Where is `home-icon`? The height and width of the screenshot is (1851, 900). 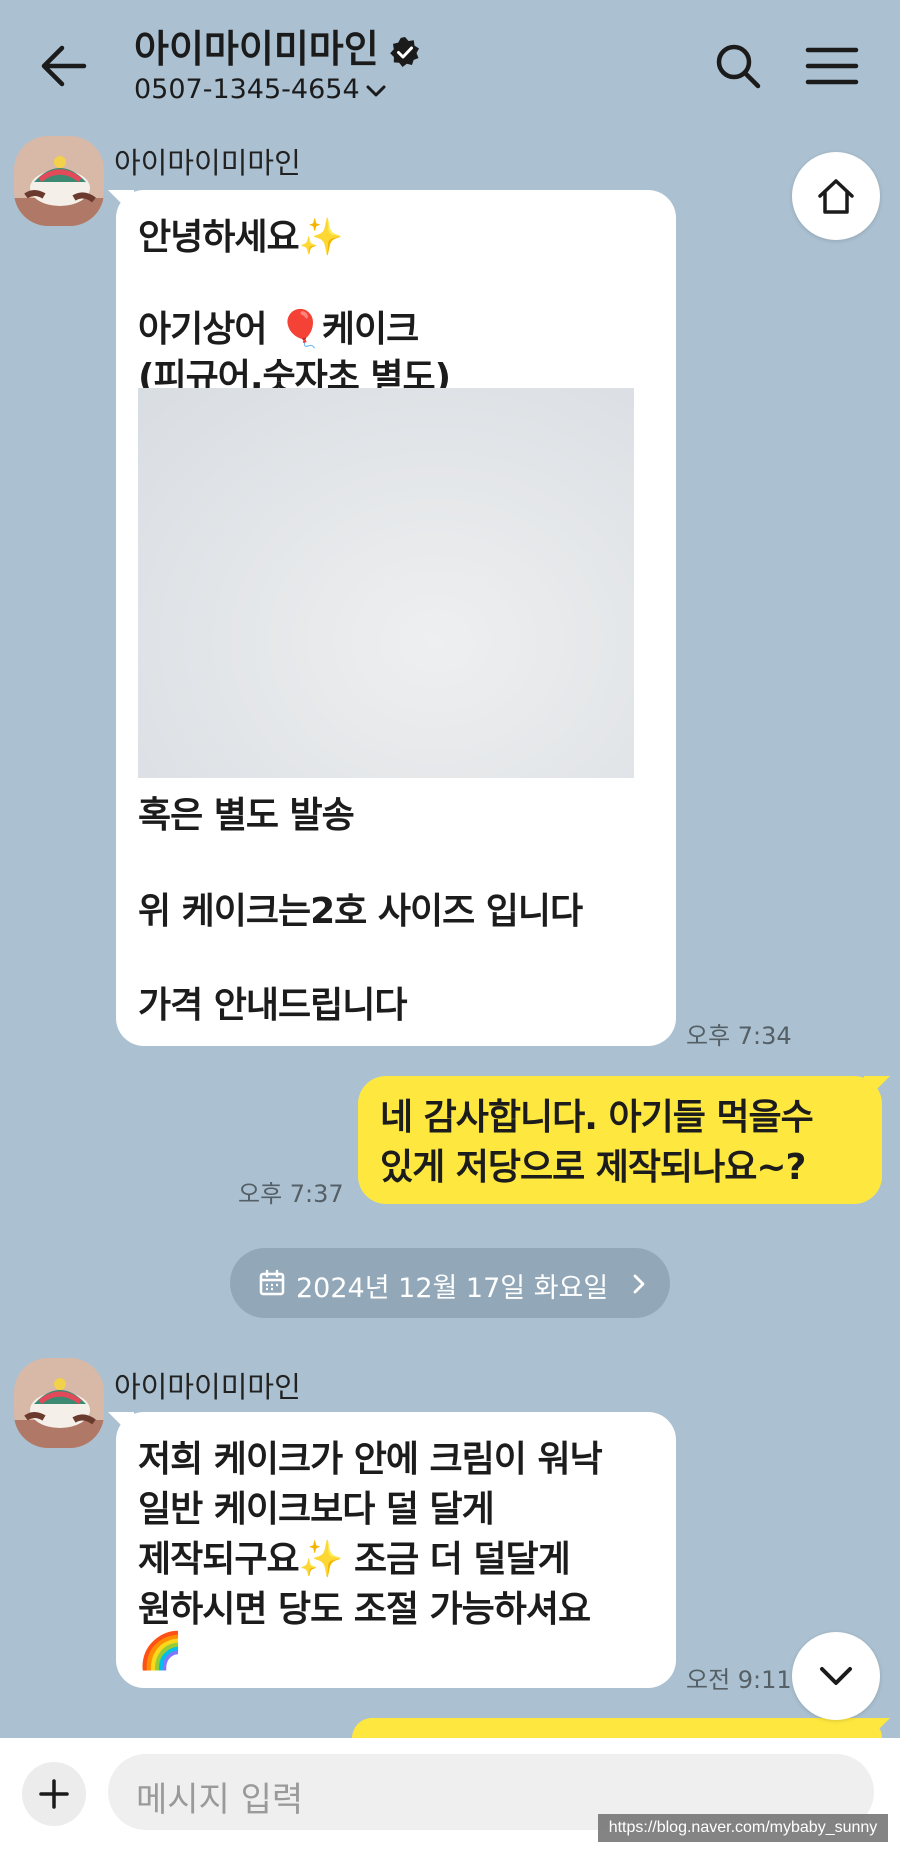
home-icon is located at coordinates (836, 196).